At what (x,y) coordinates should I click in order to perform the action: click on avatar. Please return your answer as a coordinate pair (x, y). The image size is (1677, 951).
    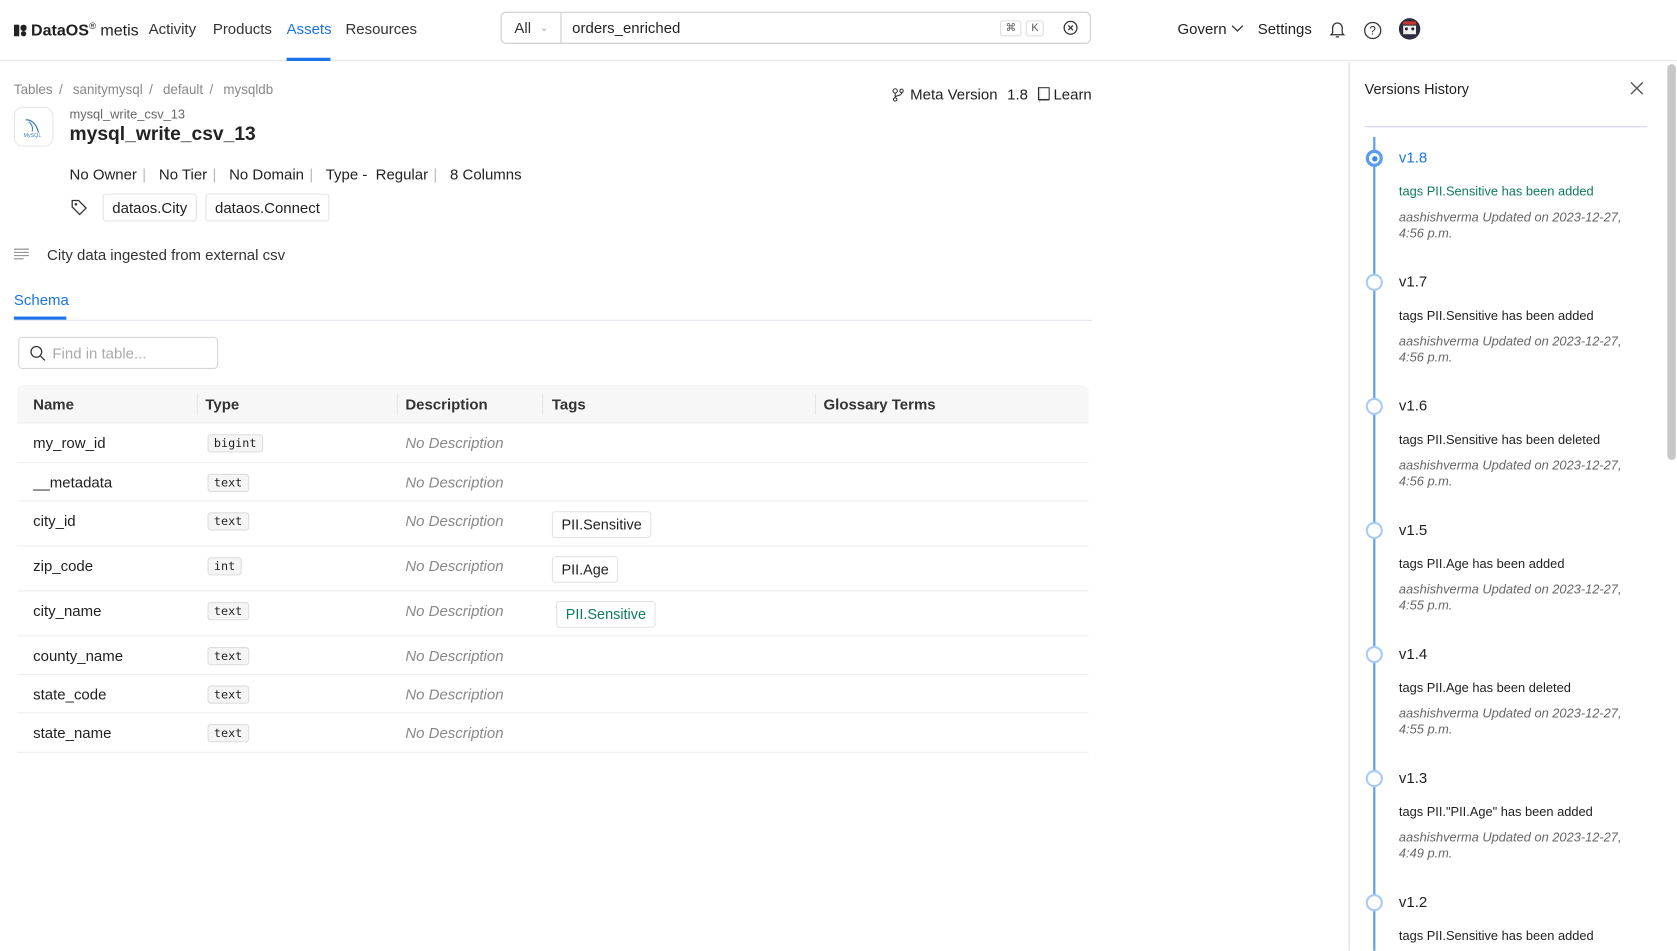
    Looking at the image, I should click on (1410, 29).